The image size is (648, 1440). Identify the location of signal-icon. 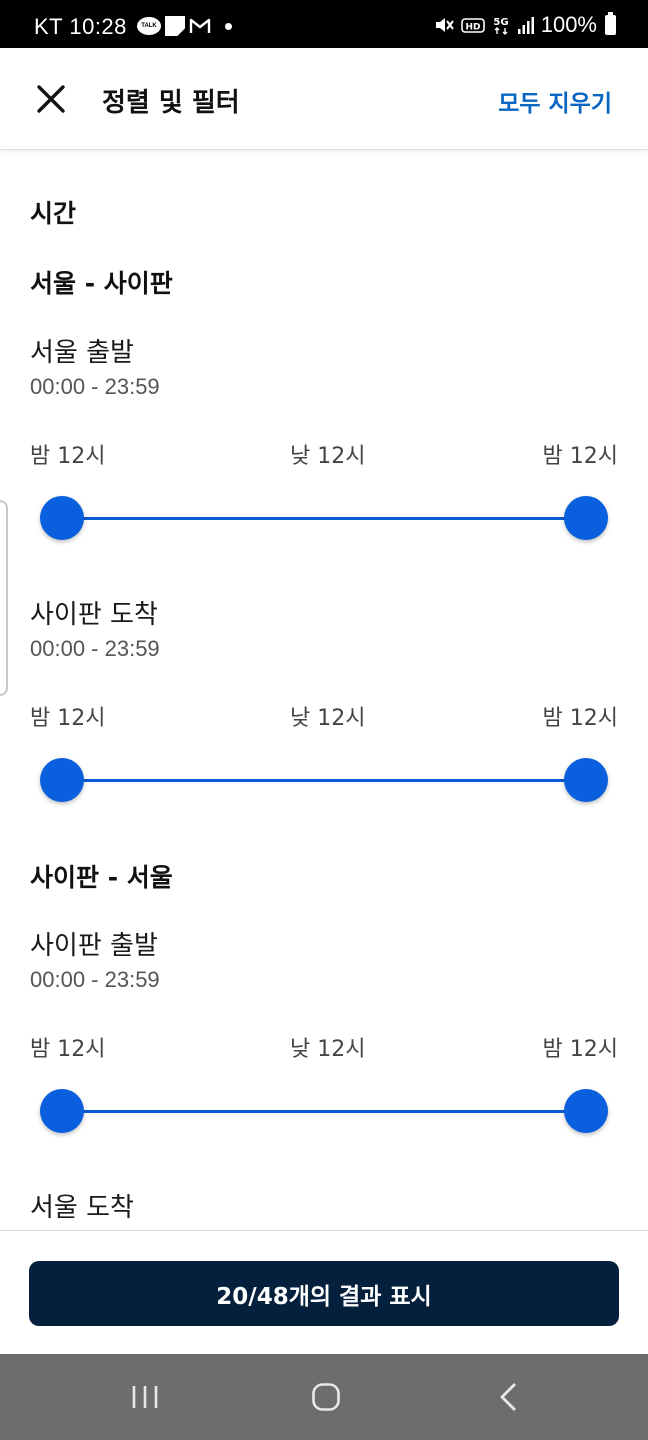
(525, 25).